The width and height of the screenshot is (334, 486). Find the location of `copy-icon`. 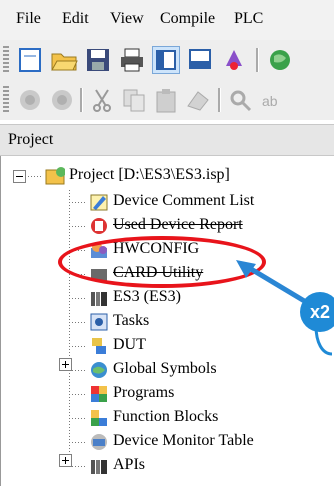

copy-icon is located at coordinates (134, 100).